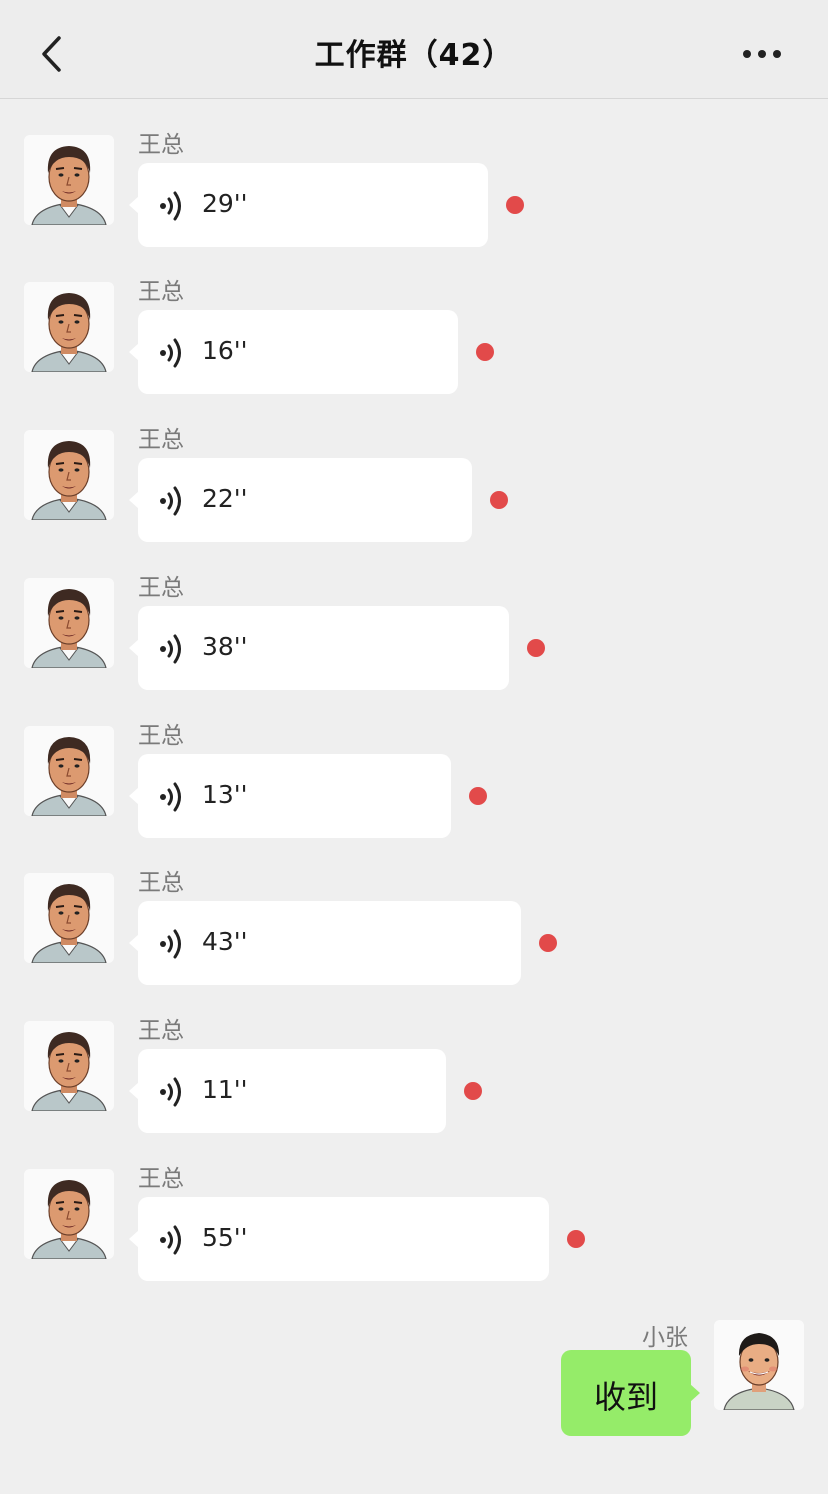 Image resolution: width=828 pixels, height=1494 pixels. I want to click on more-button, so click(762, 54).